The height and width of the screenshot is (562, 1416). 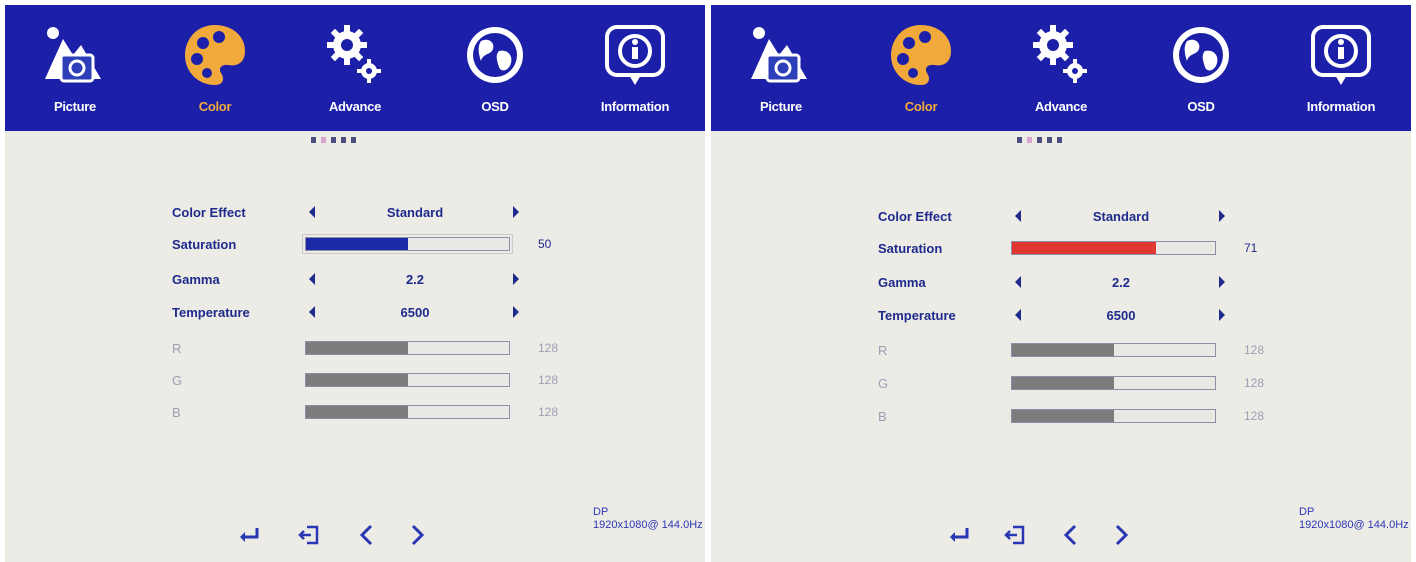 I want to click on chevron-left-icon, so click(x=1070, y=535).